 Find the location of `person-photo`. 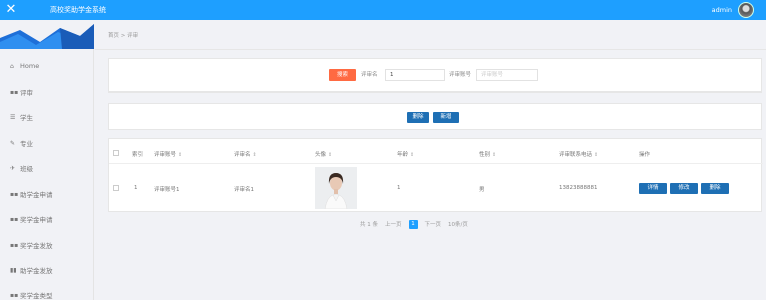

person-photo is located at coordinates (336, 188).